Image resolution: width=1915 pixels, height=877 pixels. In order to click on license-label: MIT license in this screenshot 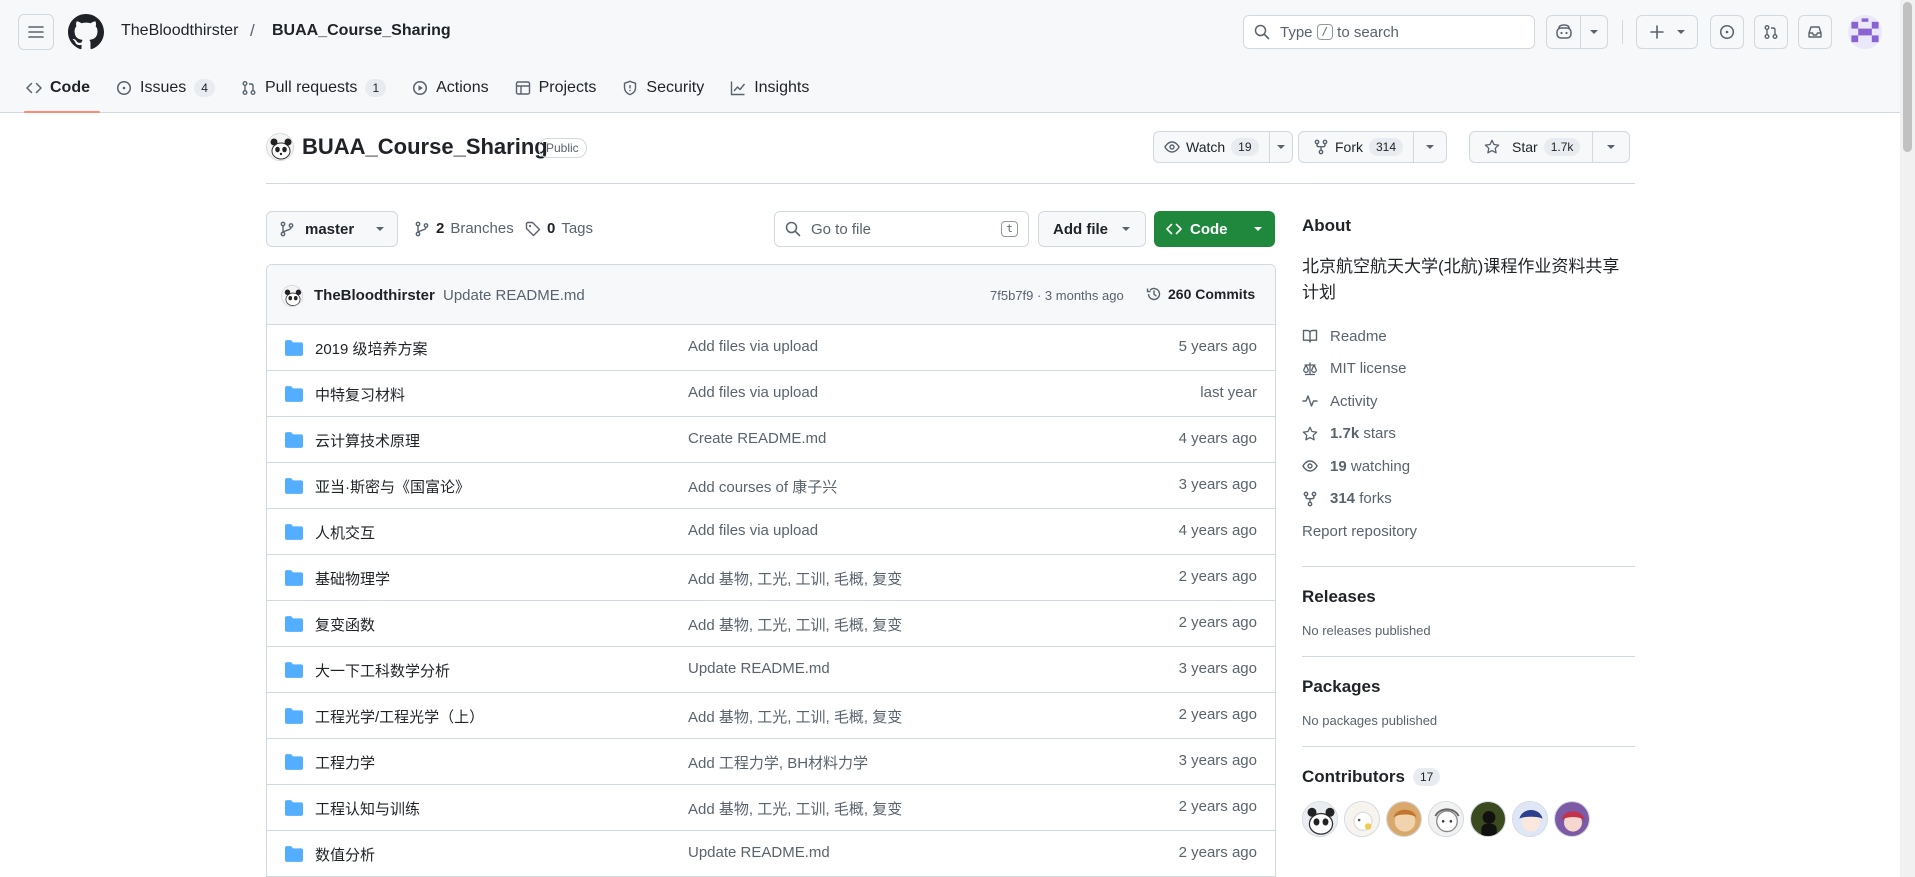, I will do `click(1368, 369)`.